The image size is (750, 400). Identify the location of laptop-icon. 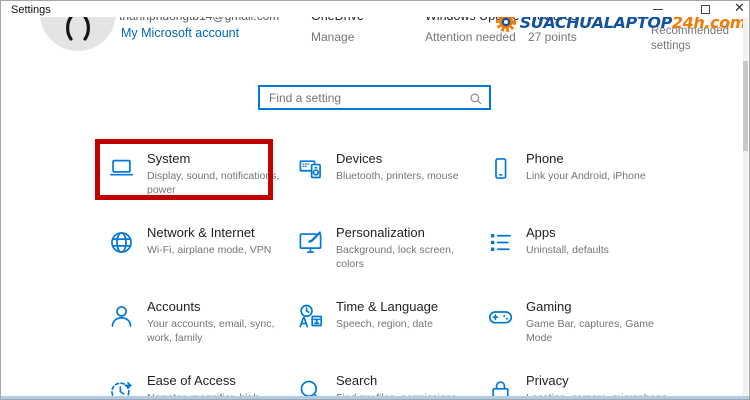
(121, 168).